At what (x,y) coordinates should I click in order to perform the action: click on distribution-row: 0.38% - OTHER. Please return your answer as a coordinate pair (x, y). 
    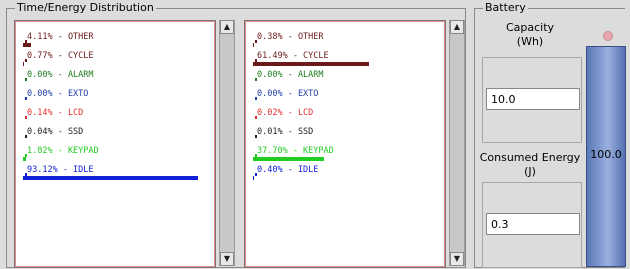
    Looking at the image, I should click on (288, 37).